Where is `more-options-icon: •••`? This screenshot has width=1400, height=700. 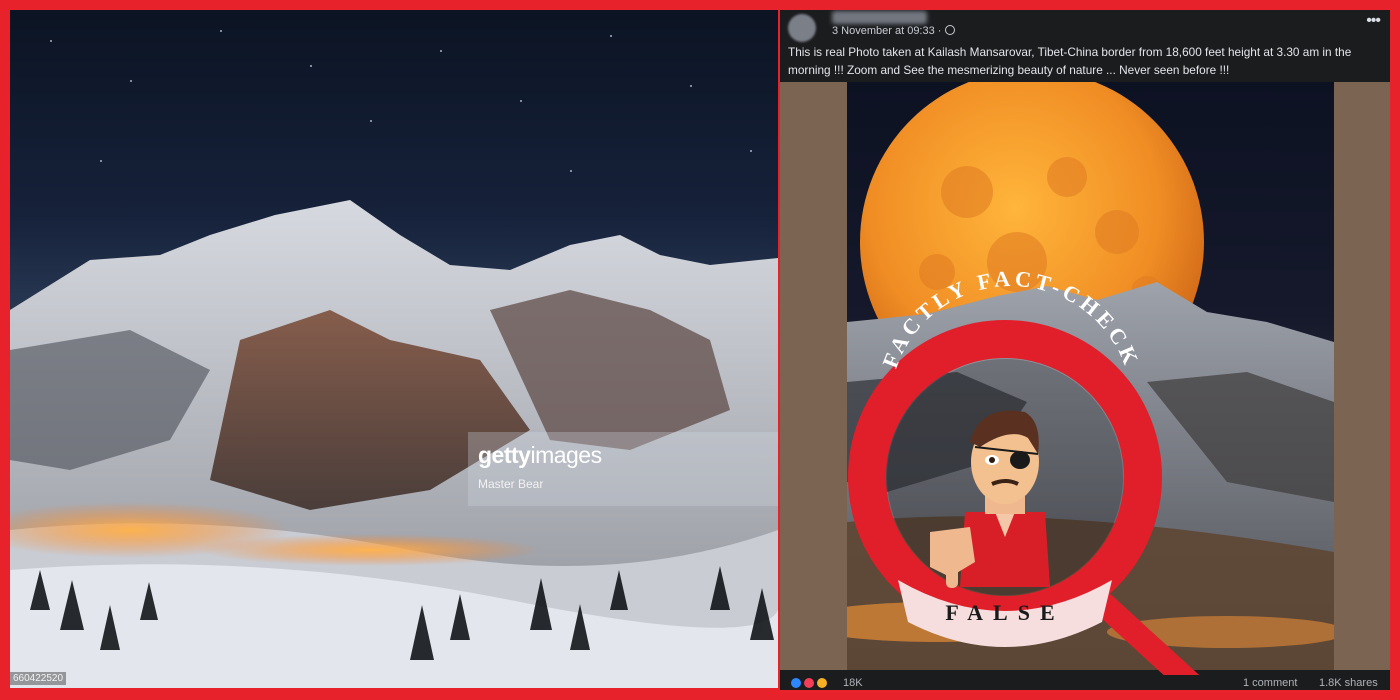 more-options-icon: ••• is located at coordinates (1373, 21).